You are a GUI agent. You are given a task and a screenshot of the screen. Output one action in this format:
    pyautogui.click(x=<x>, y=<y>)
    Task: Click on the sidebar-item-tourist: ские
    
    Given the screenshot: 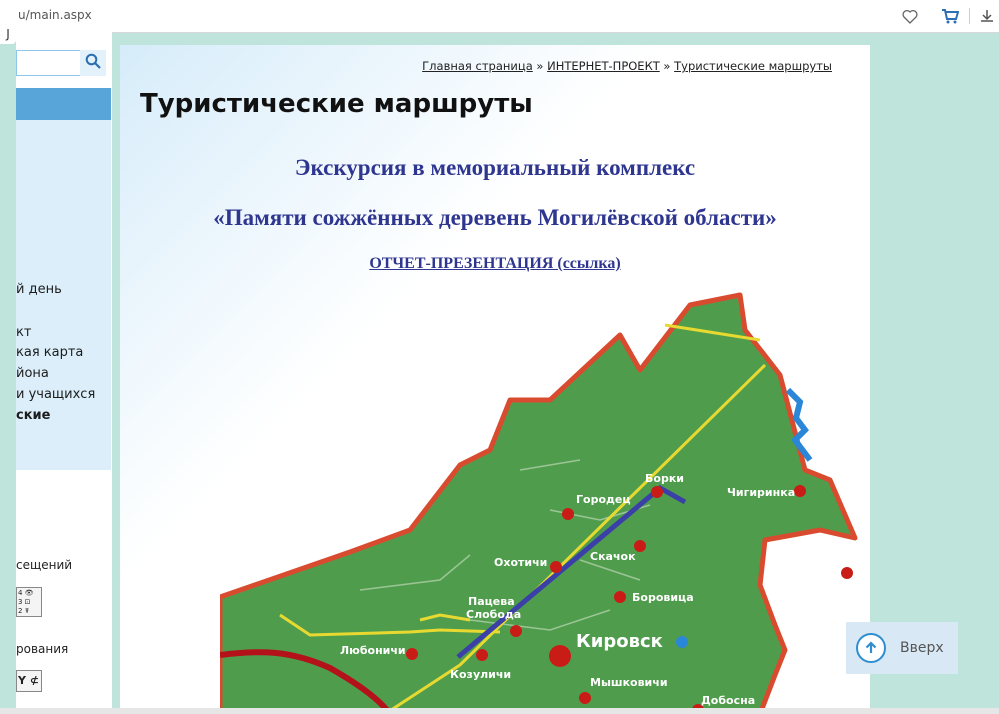 What is the action you would take?
    pyautogui.click(x=33, y=415)
    